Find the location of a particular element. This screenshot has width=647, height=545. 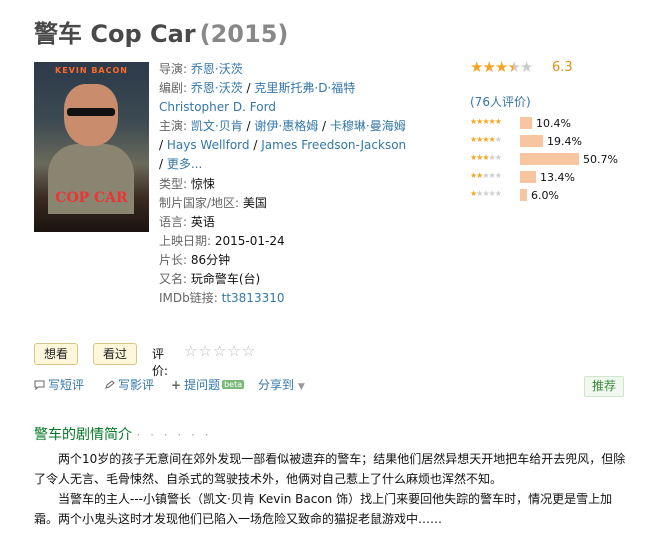

want-to-watch-button: 想看 is located at coordinates (56, 354).